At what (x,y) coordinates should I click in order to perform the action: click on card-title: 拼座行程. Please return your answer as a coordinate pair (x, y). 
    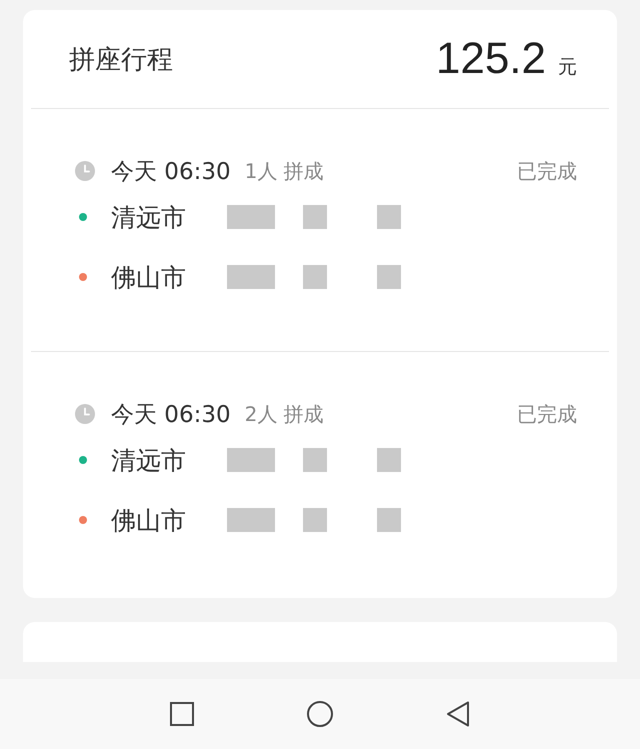
    Looking at the image, I should click on (121, 60).